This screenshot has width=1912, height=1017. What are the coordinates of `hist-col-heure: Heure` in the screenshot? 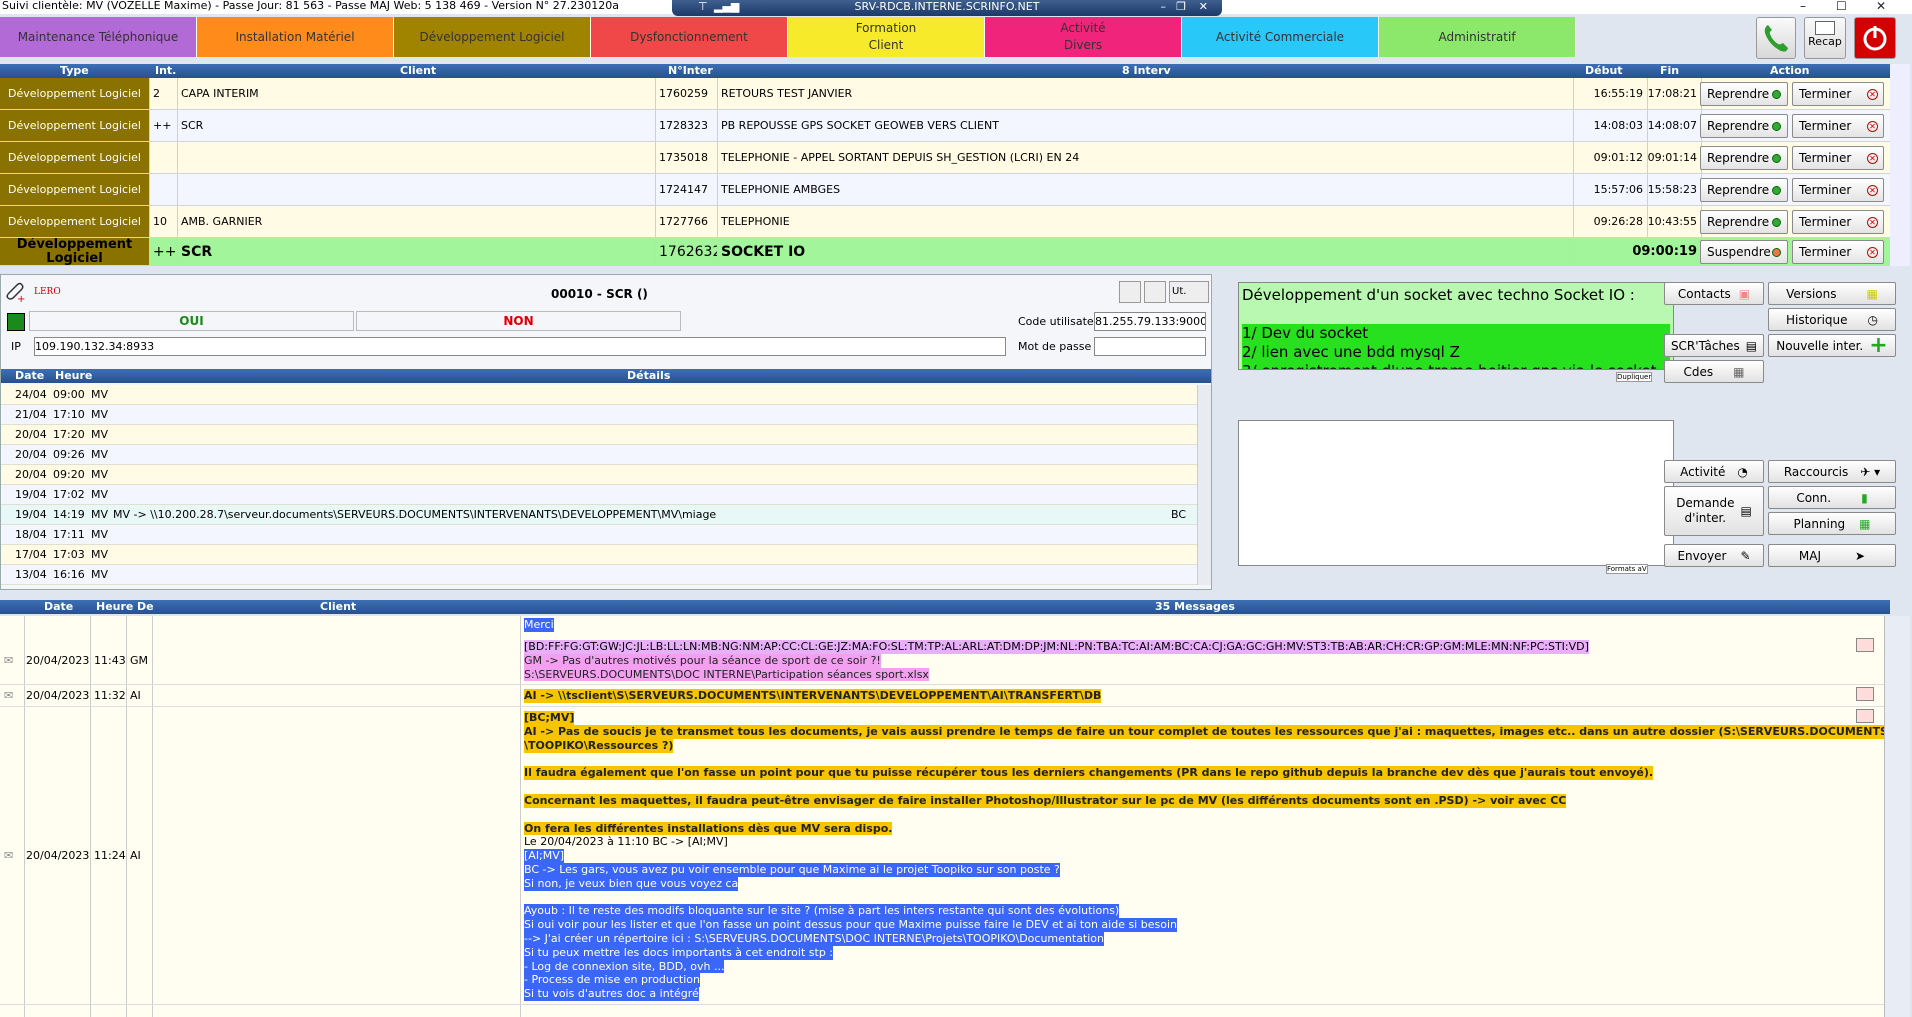 It's located at (73, 376).